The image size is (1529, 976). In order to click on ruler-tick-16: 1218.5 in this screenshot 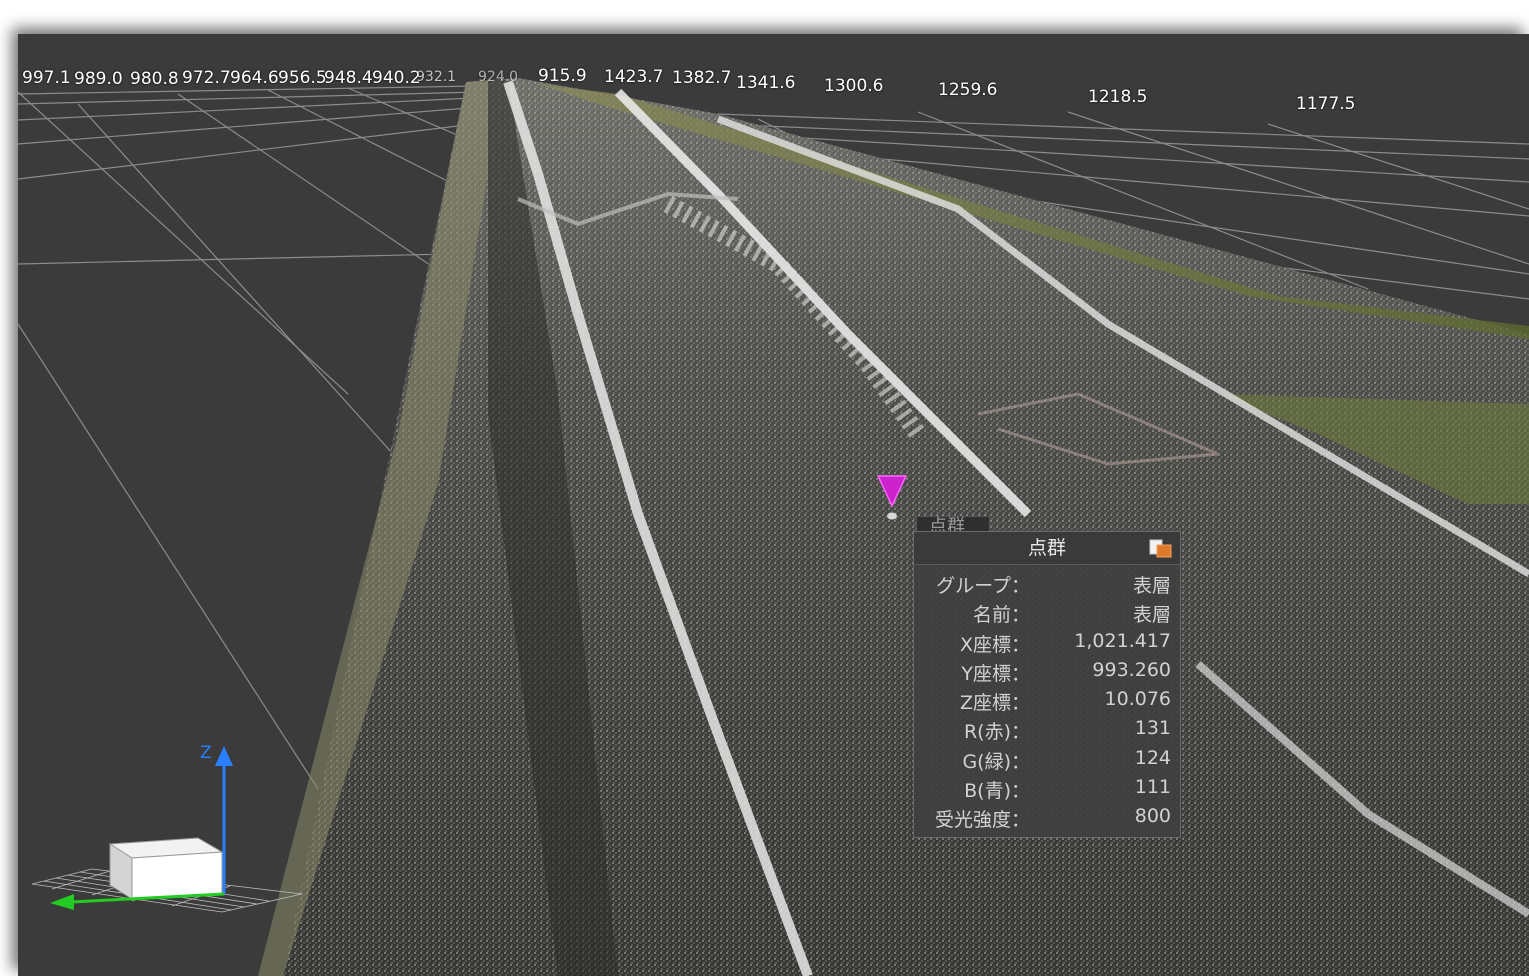, I will do `click(1118, 97)`.